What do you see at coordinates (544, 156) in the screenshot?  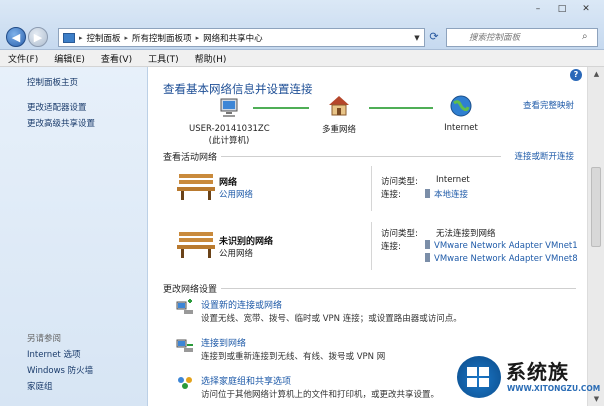 I see `connect-disconnect-link: 连接或断开连接` at bounding box center [544, 156].